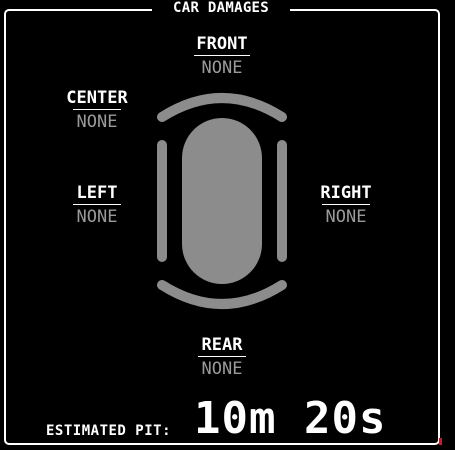 This screenshot has height=450, width=455. I want to click on zone-rear-value: NONE, so click(222, 369).